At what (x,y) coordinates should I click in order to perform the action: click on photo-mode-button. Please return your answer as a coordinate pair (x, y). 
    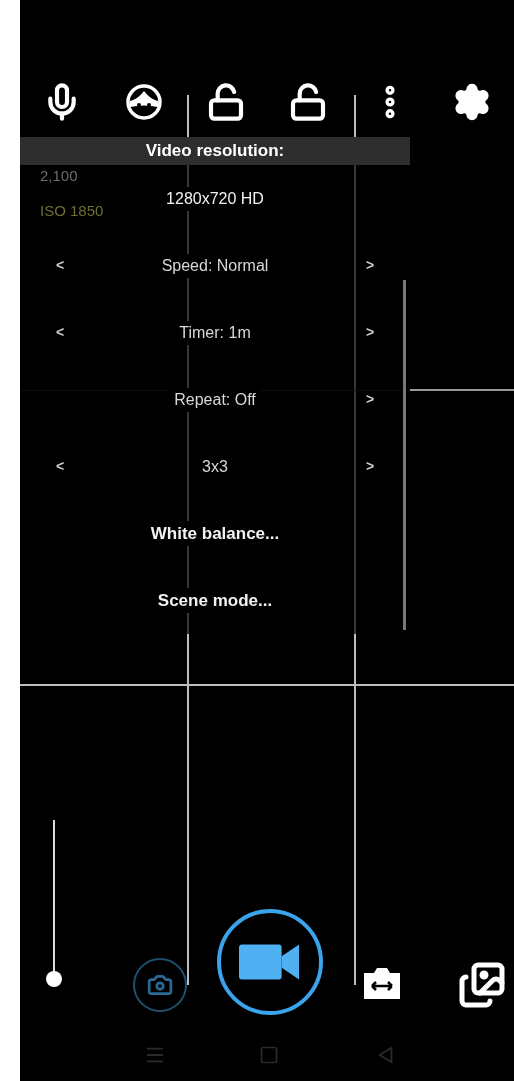
    Looking at the image, I should click on (160, 985).